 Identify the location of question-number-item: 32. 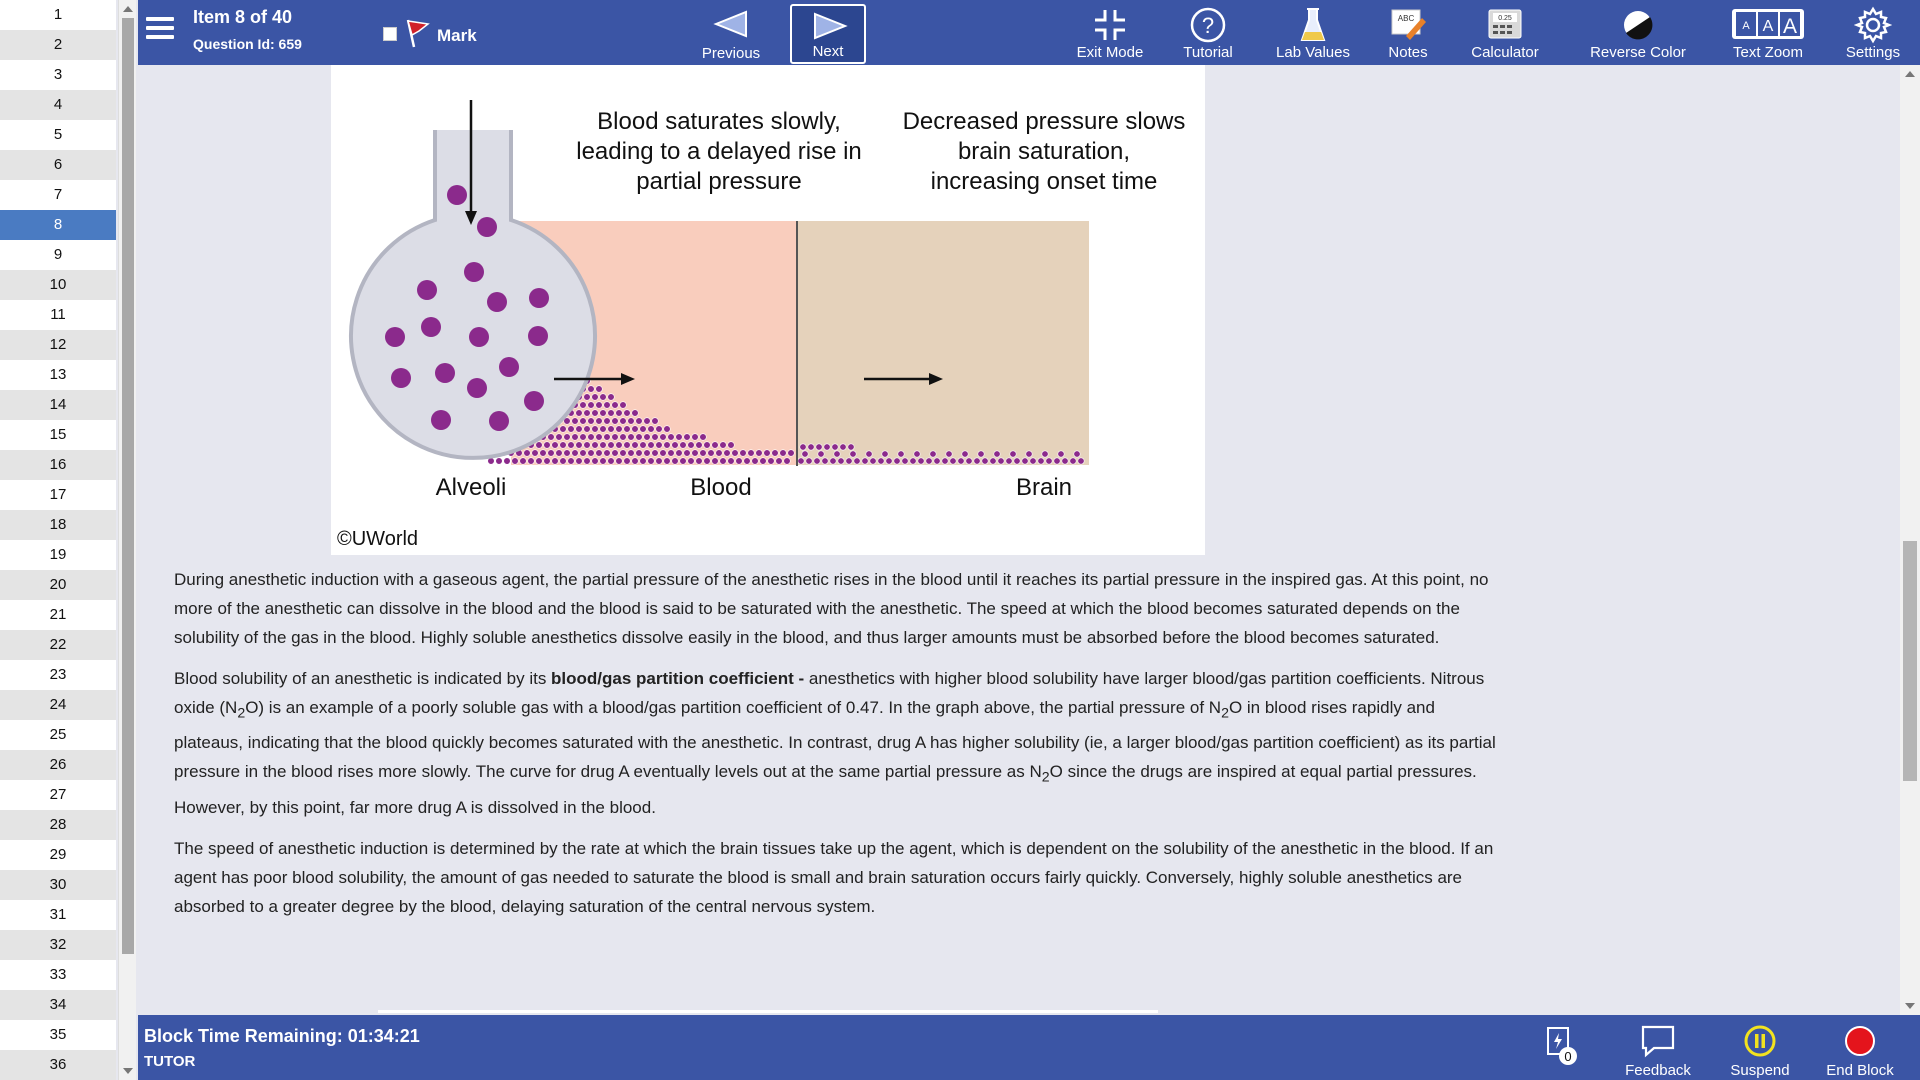
(58, 945).